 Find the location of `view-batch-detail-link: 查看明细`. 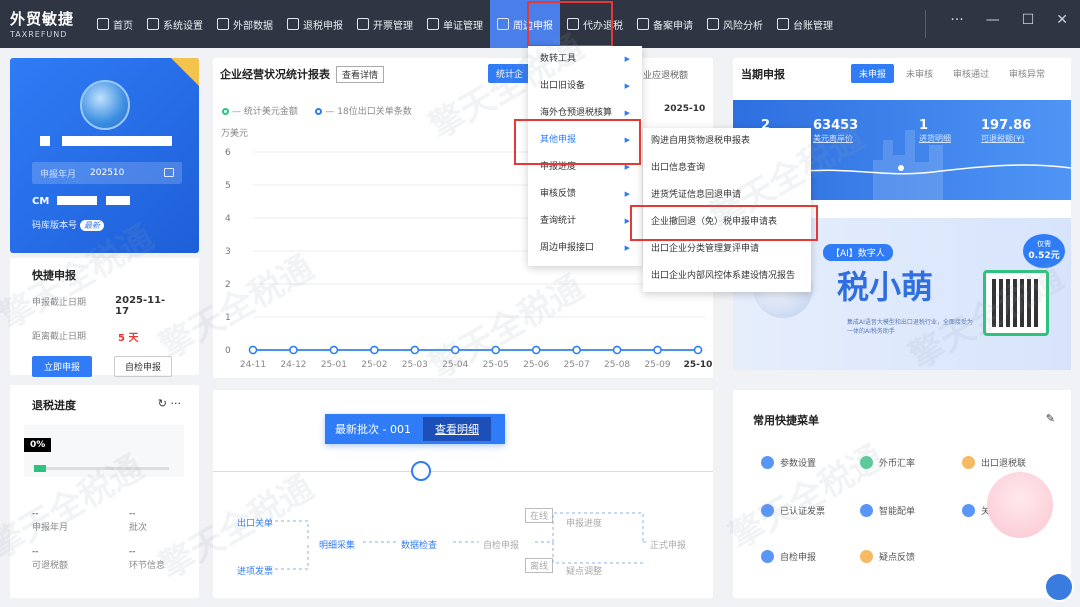

view-batch-detail-link: 查看明细 is located at coordinates (456, 429).